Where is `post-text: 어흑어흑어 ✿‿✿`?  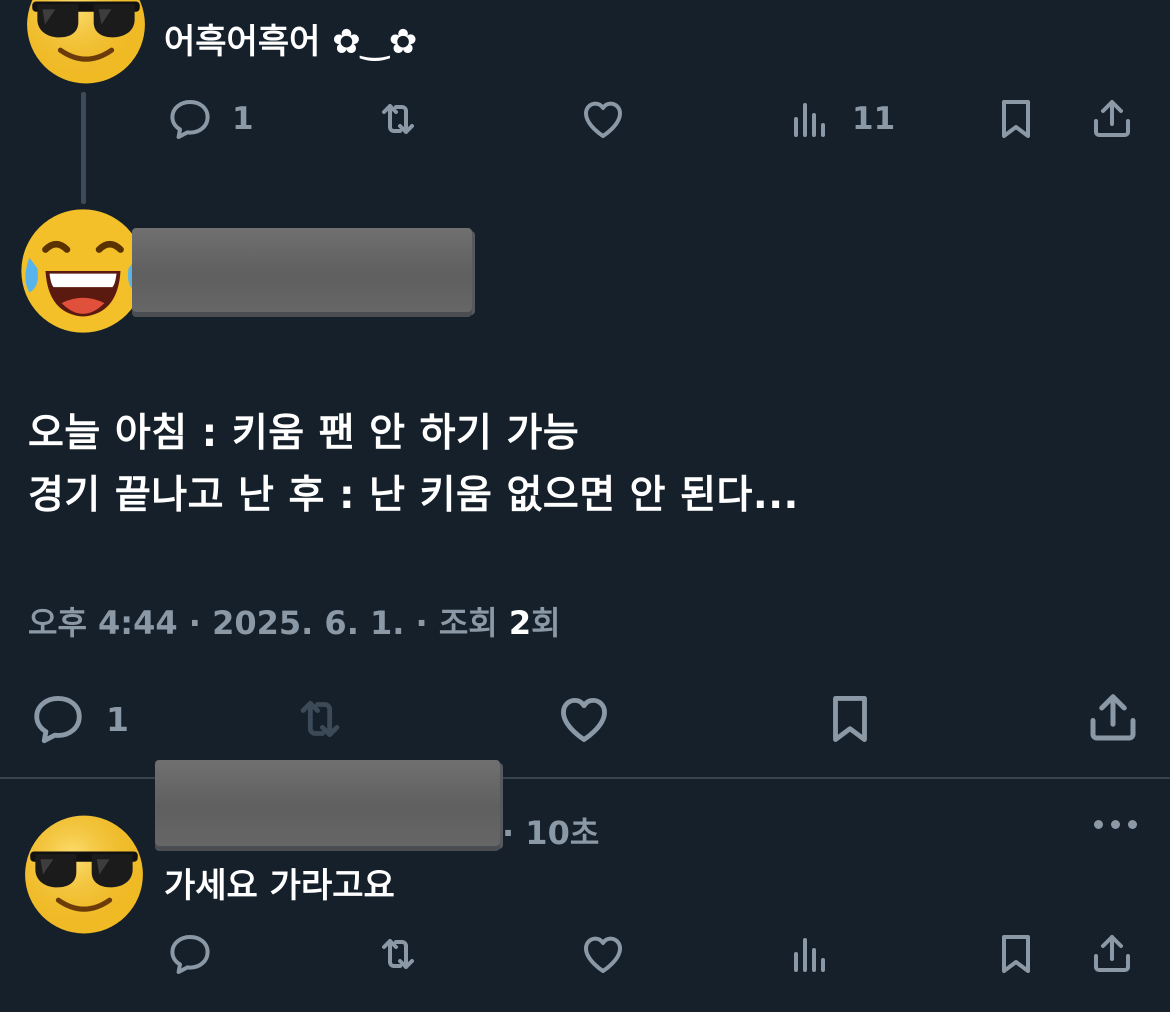 post-text: 어흑어흑어 ✿‿✿ is located at coordinates (291, 42).